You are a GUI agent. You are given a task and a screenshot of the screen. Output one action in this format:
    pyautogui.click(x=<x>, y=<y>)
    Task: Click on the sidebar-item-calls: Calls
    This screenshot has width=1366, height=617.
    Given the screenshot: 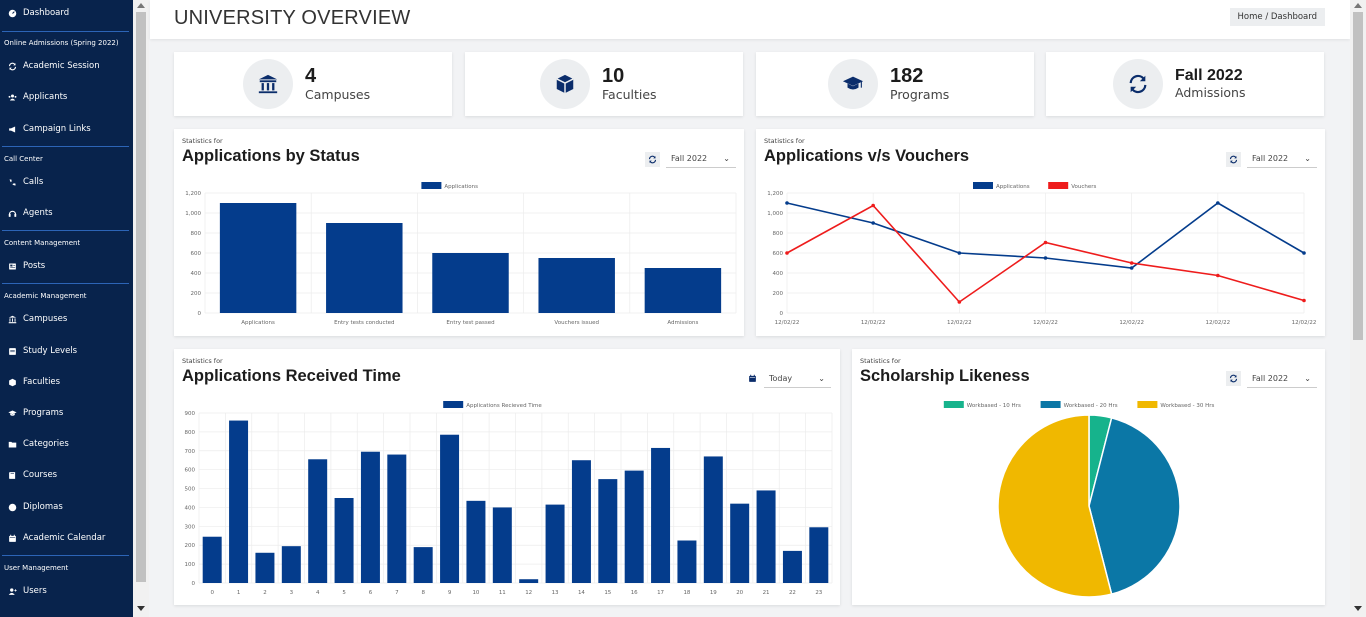 What is the action you would take?
    pyautogui.click(x=66, y=182)
    